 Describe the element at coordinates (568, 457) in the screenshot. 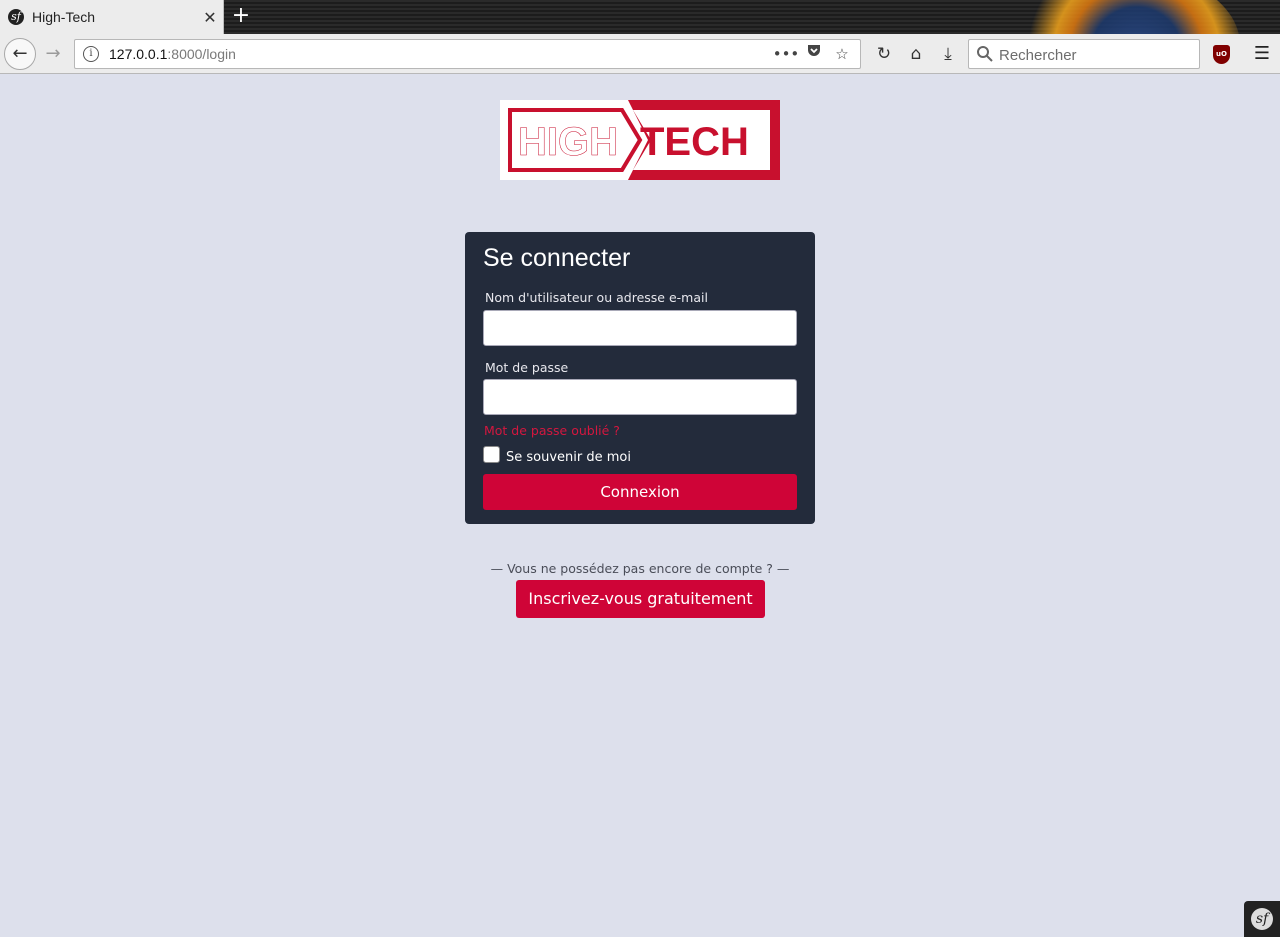

I see `remember-me-label: Se souvenir de moi` at that location.